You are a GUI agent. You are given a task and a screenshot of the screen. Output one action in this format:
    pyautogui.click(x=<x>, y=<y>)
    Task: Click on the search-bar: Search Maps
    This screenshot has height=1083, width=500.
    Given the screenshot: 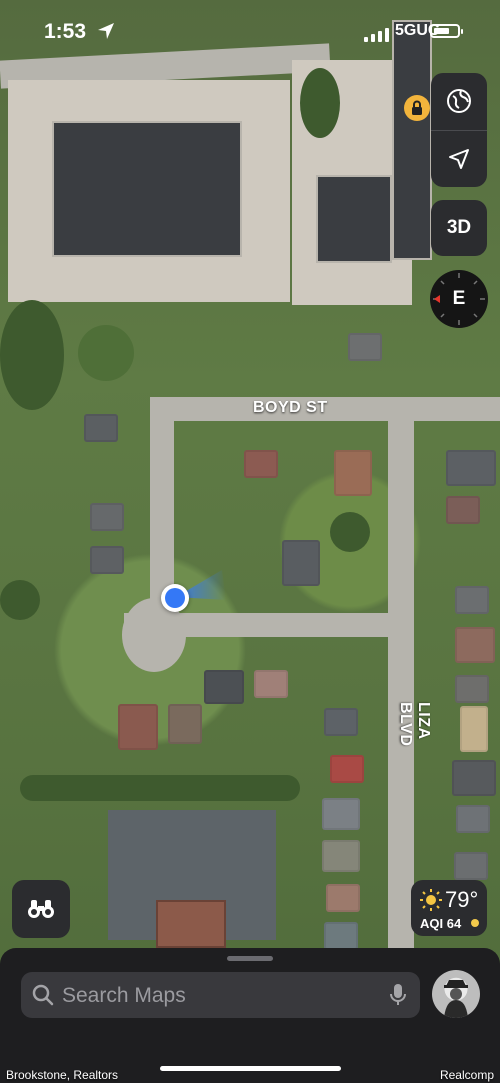 What is the action you would take?
    pyautogui.click(x=220, y=995)
    